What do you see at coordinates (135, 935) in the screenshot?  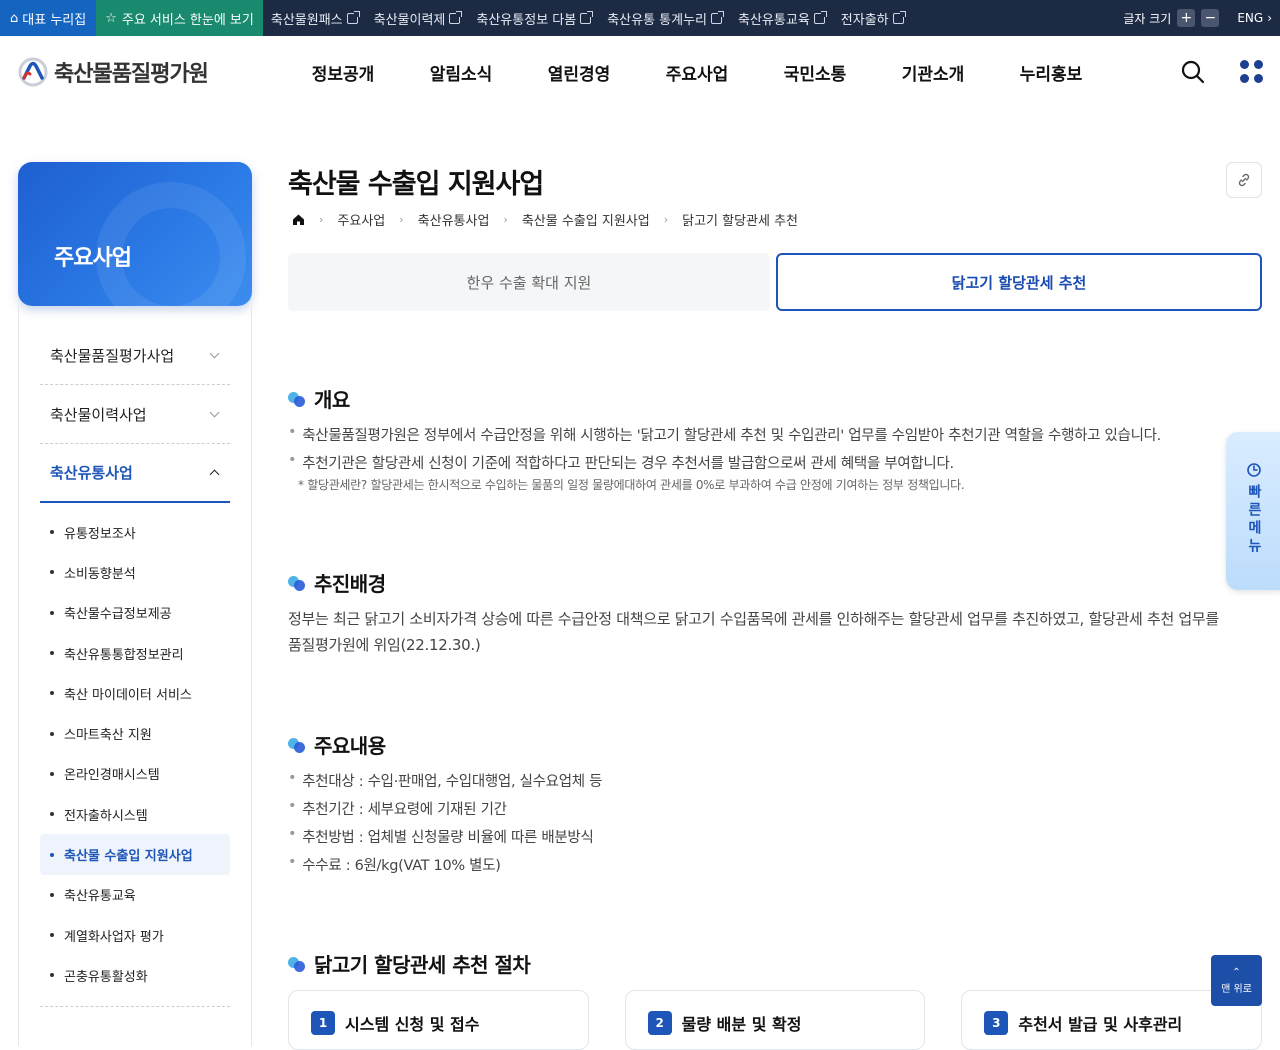 I see `sidebar-item: 계열화사업자 평가` at bounding box center [135, 935].